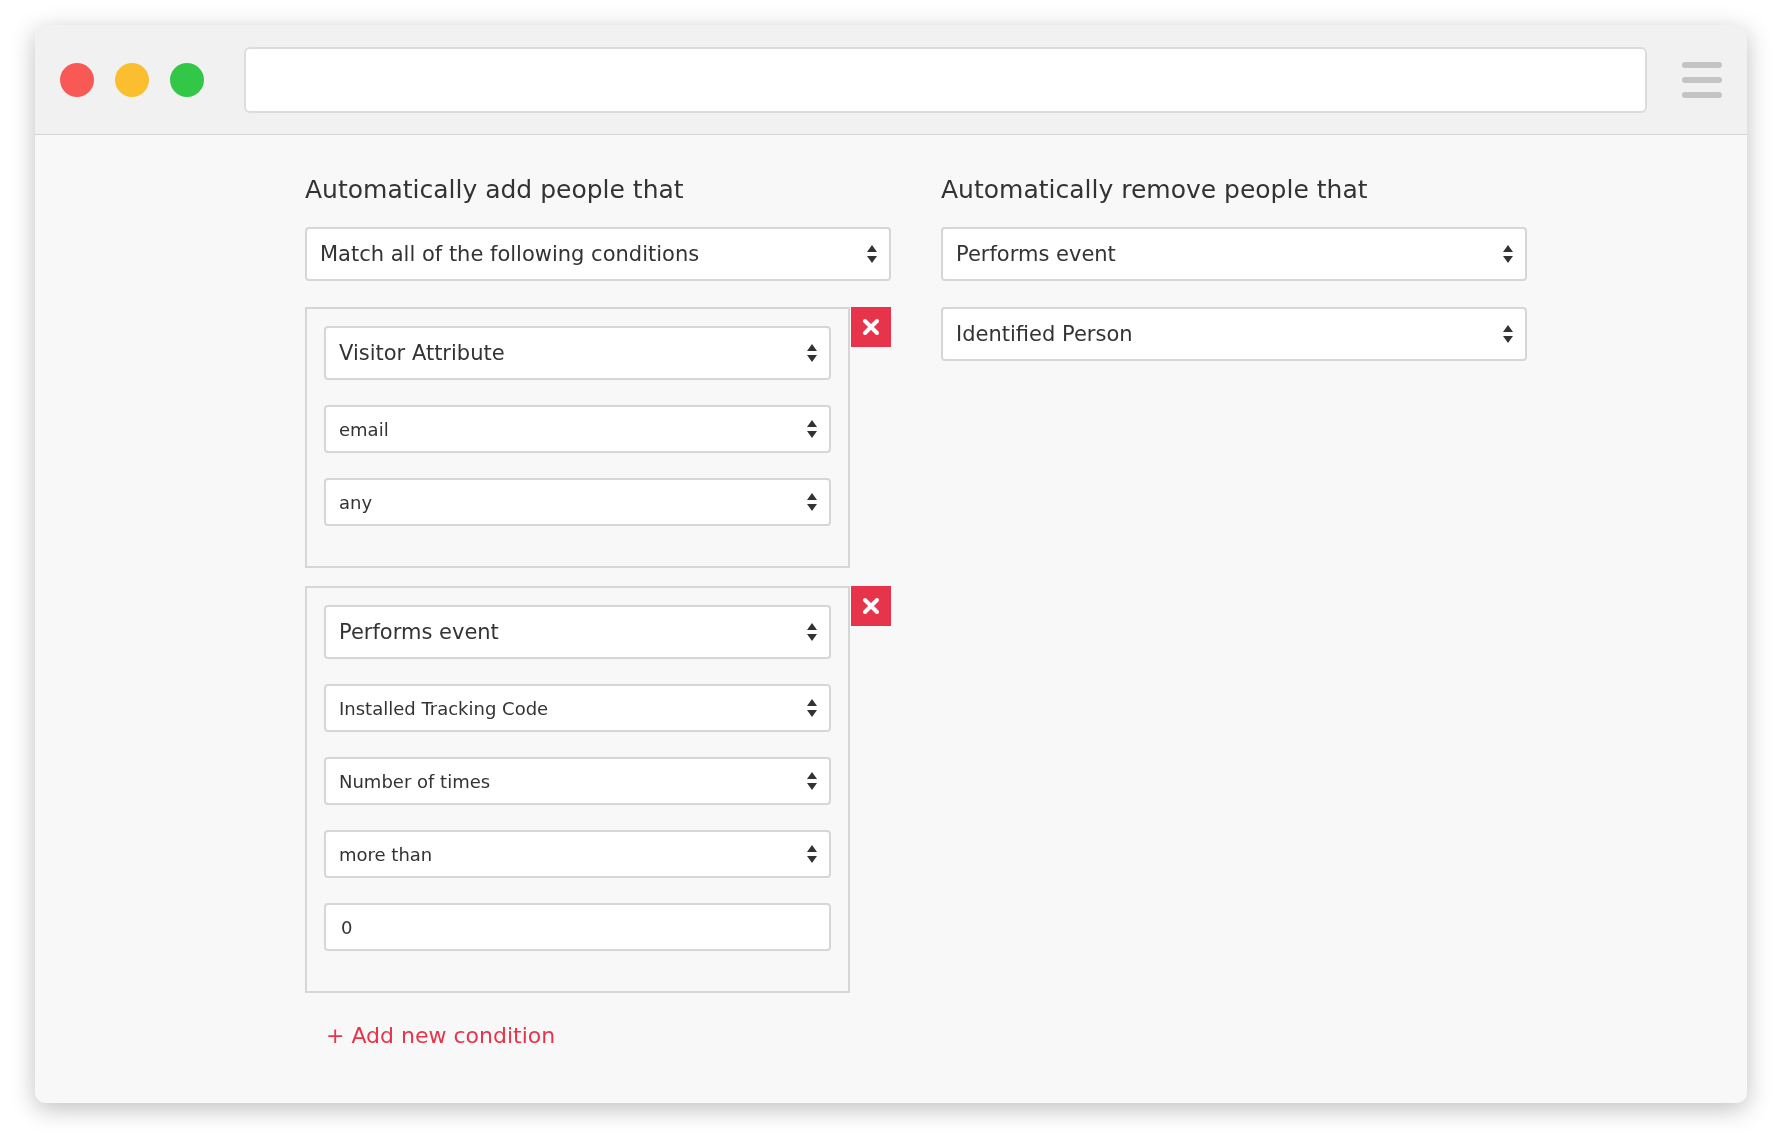 This screenshot has height=1147, width=1782. What do you see at coordinates (945, 79) in the screenshot?
I see `address-bar` at bounding box center [945, 79].